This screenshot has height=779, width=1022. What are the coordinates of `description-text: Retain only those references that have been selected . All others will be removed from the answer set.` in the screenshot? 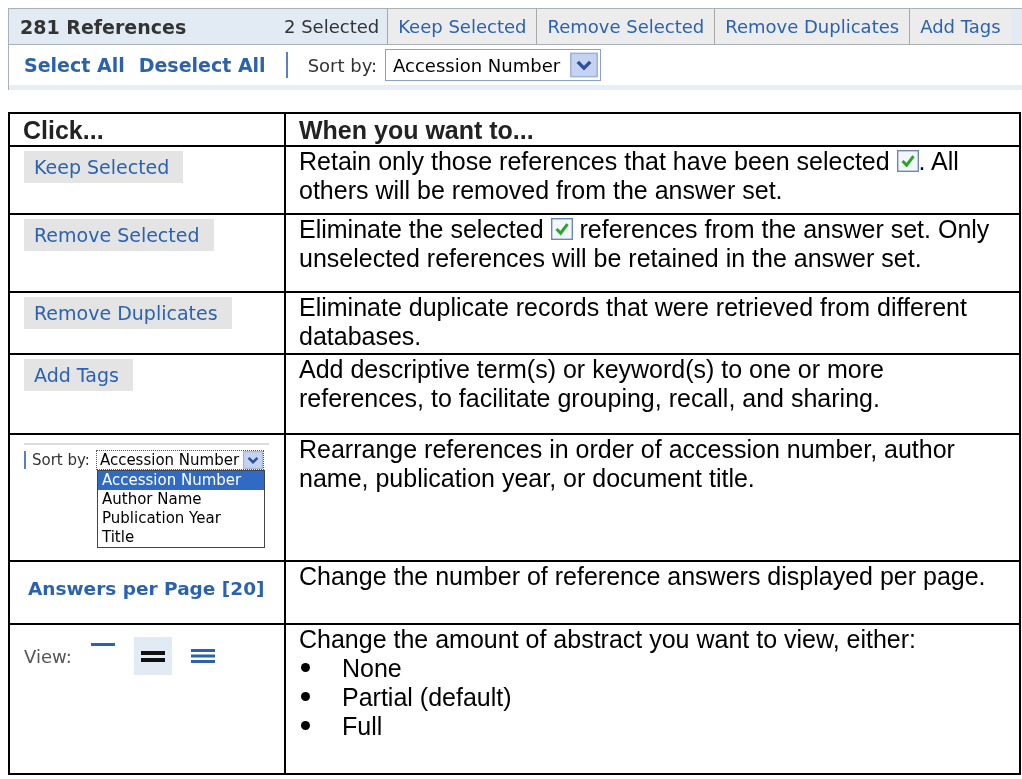 It's located at (629, 176).